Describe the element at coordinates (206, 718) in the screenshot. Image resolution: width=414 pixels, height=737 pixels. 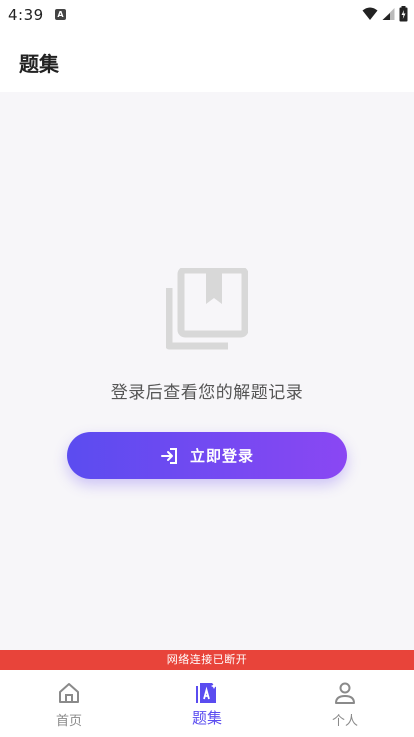
I see `tab-question-set-label: 题集` at that location.